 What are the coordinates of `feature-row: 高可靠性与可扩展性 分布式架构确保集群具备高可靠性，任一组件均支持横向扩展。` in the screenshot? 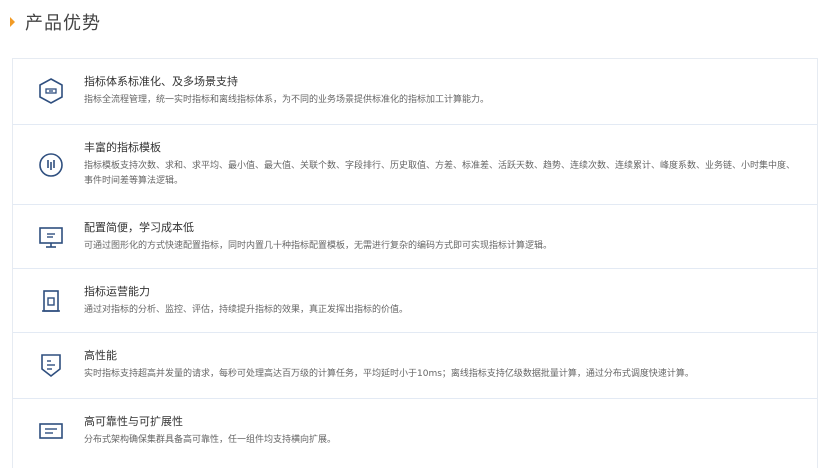 It's located at (415, 434).